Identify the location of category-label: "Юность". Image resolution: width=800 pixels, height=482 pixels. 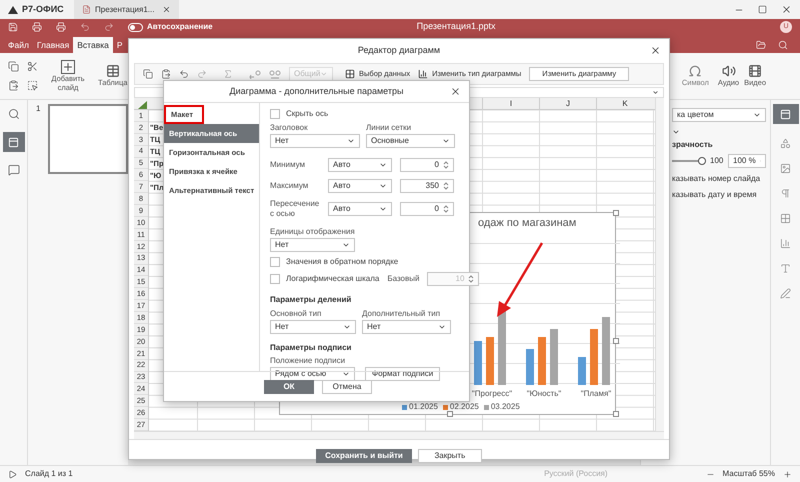
(544, 394).